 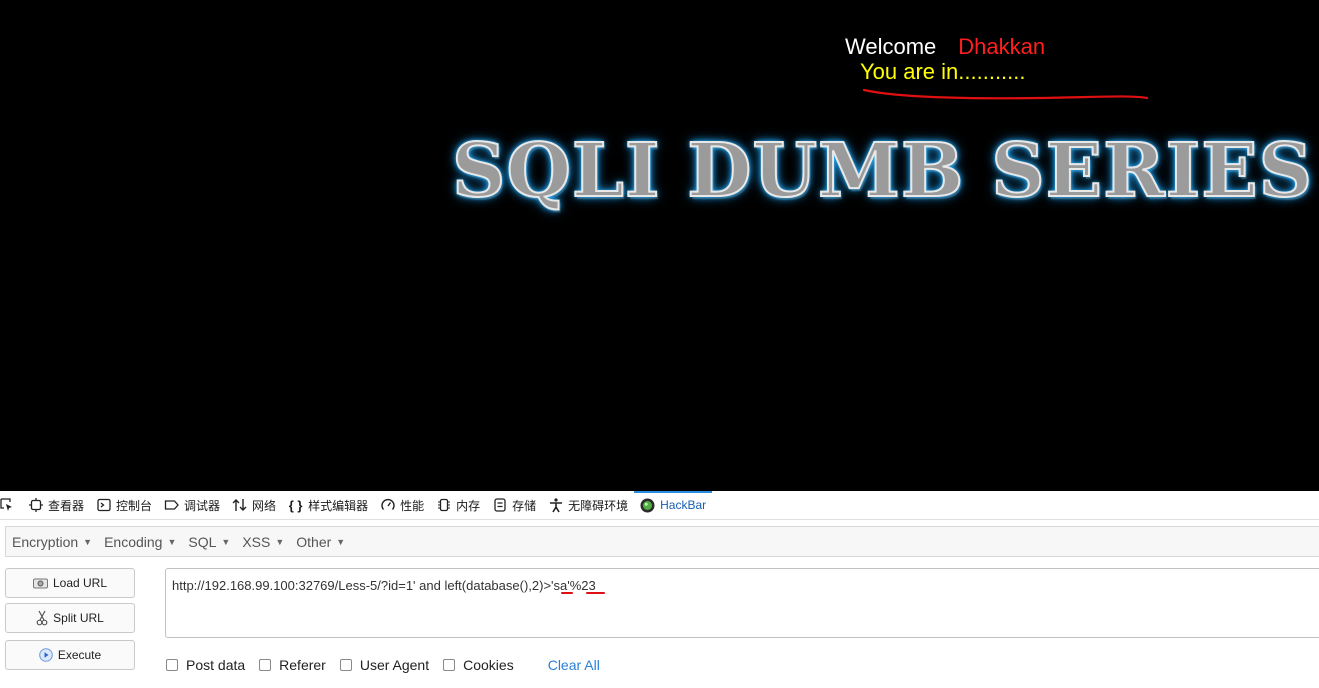 What do you see at coordinates (499, 505) in the screenshot?
I see `storage-icon` at bounding box center [499, 505].